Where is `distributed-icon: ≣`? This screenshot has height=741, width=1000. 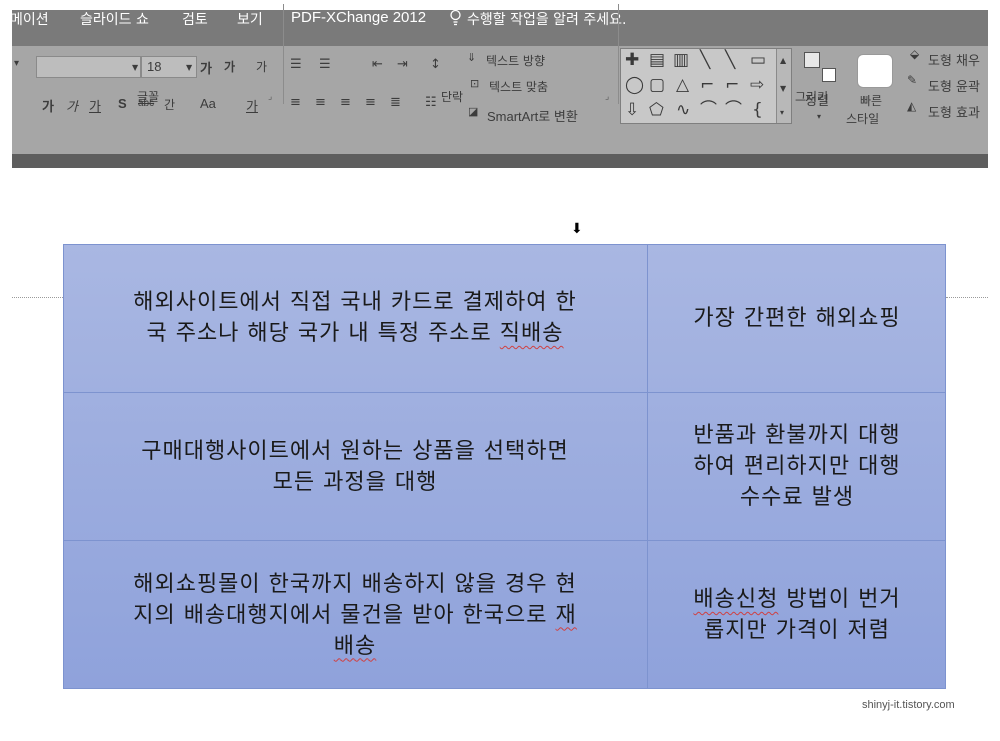 distributed-icon: ≣ is located at coordinates (395, 102).